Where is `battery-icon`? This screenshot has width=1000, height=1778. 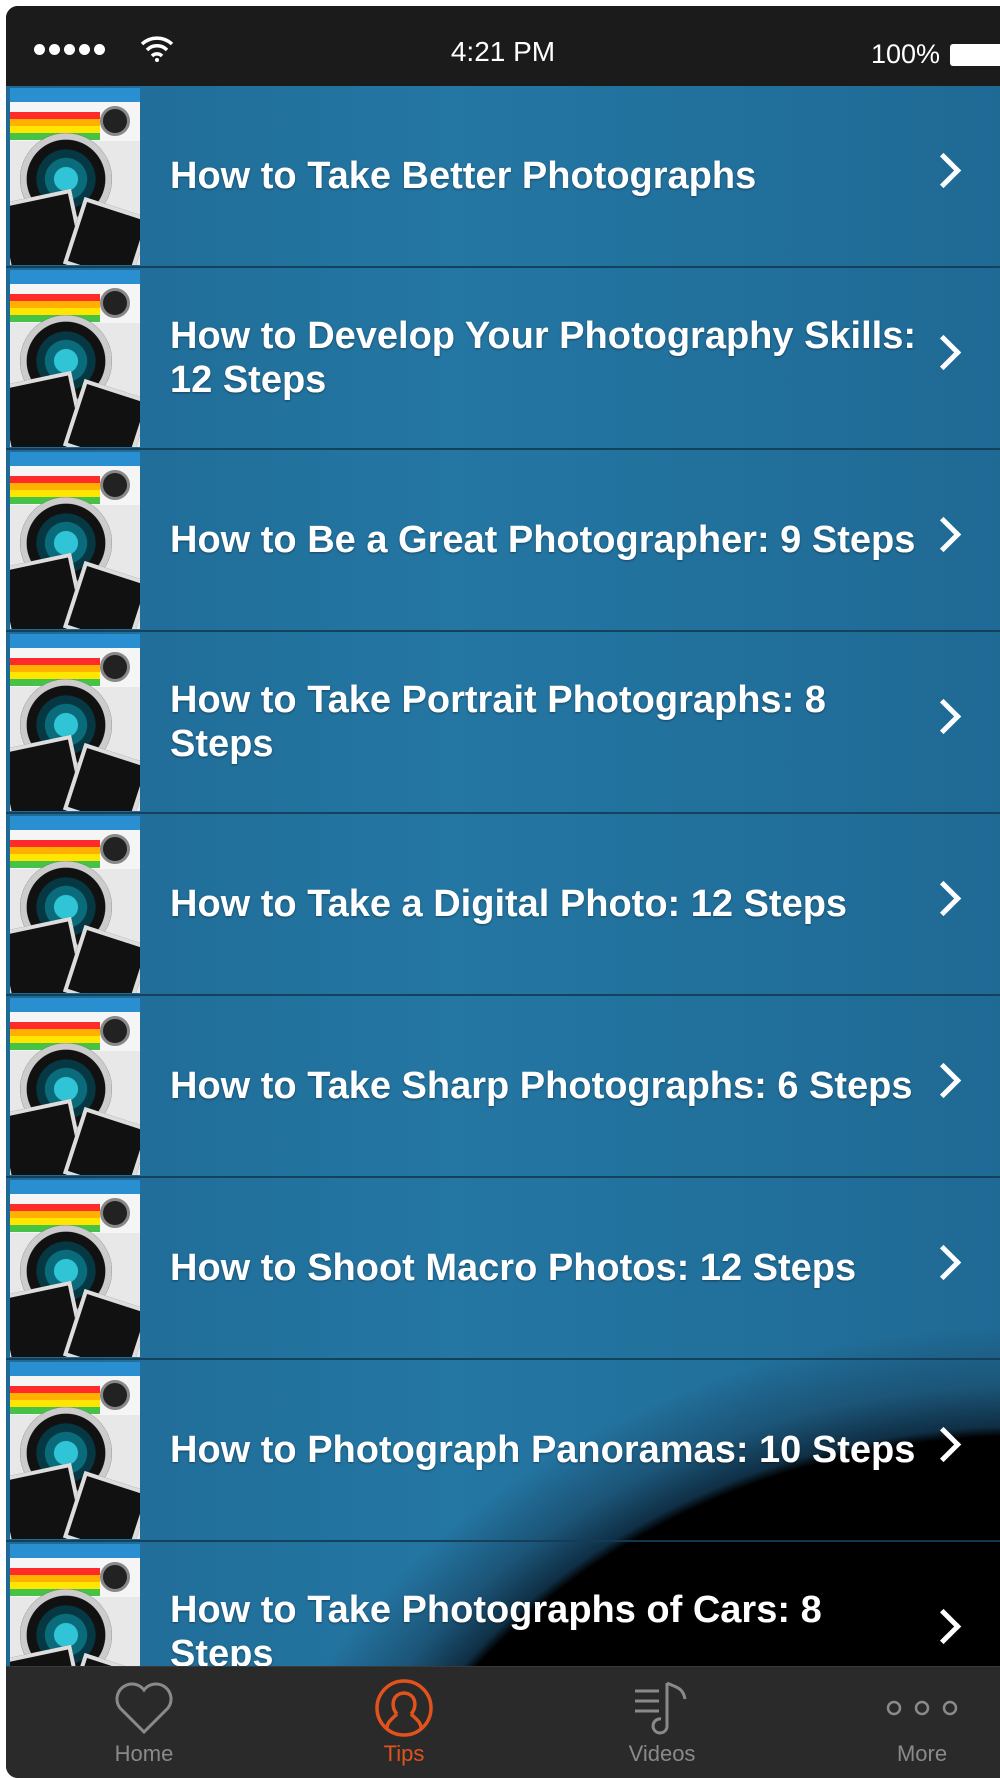 battery-icon is located at coordinates (975, 55).